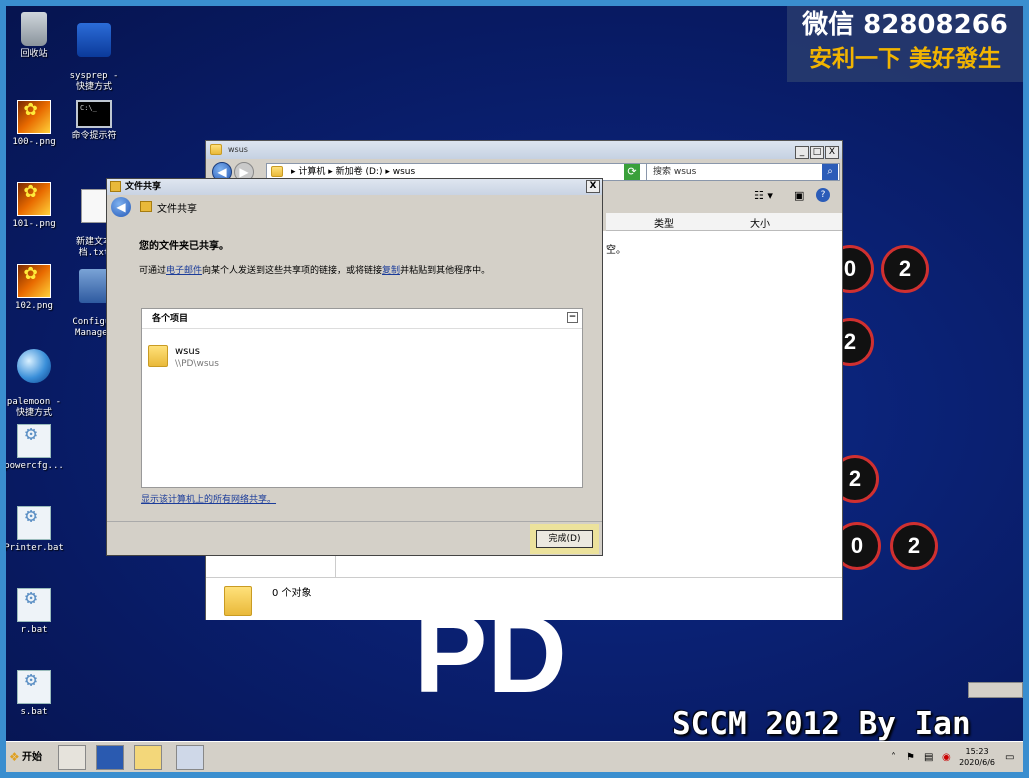 The height and width of the screenshot is (778, 1029). I want to click on refresh-icon: ⟳, so click(632, 172).